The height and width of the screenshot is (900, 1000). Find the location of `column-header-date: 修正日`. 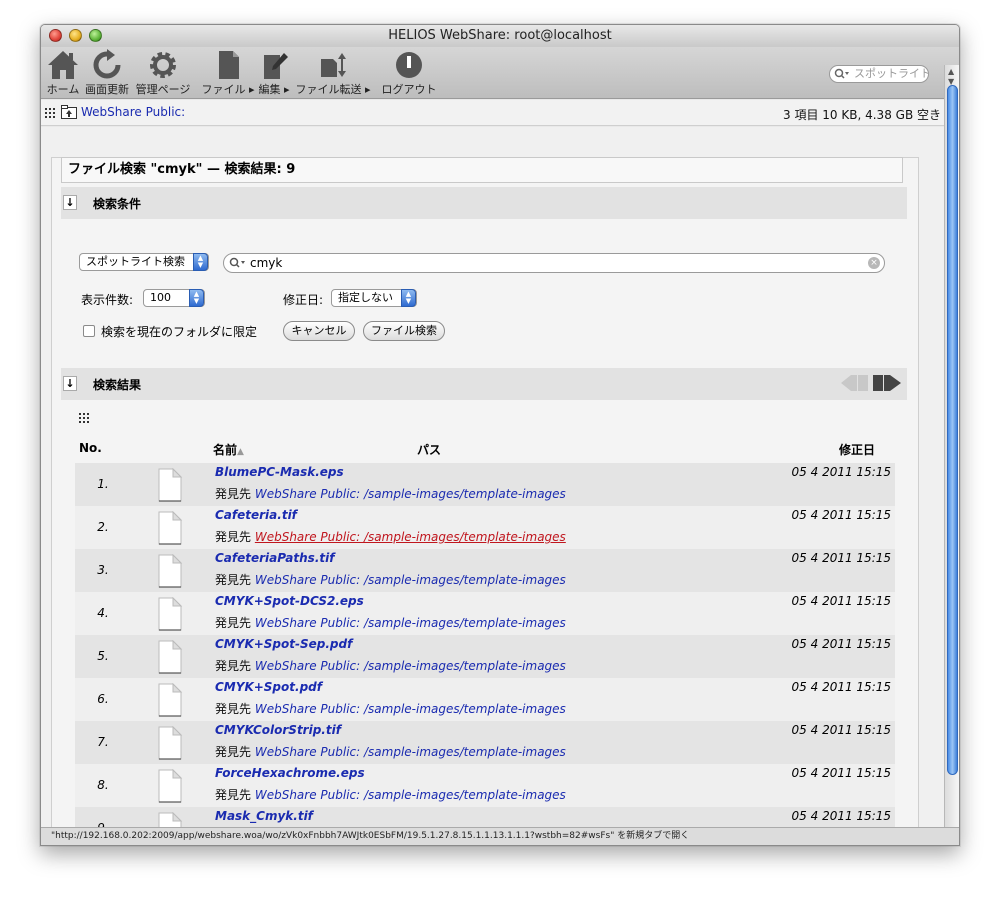

column-header-date: 修正日 is located at coordinates (857, 449).